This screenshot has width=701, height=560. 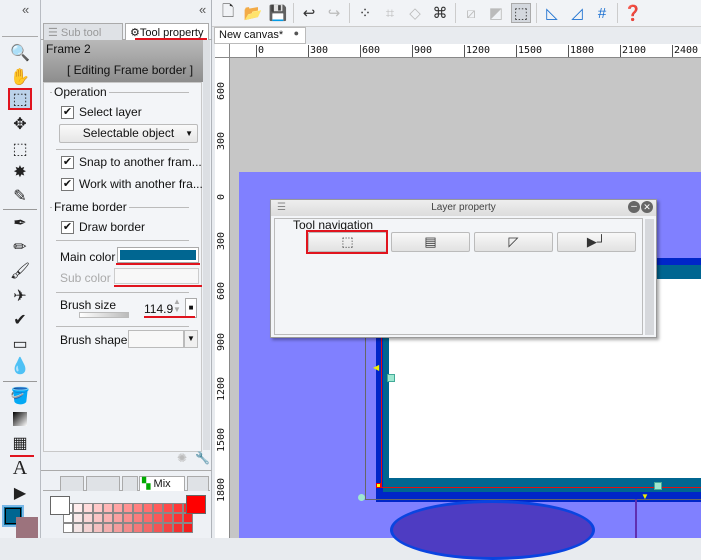 I want to click on close-icon: ✕, so click(x=647, y=207).